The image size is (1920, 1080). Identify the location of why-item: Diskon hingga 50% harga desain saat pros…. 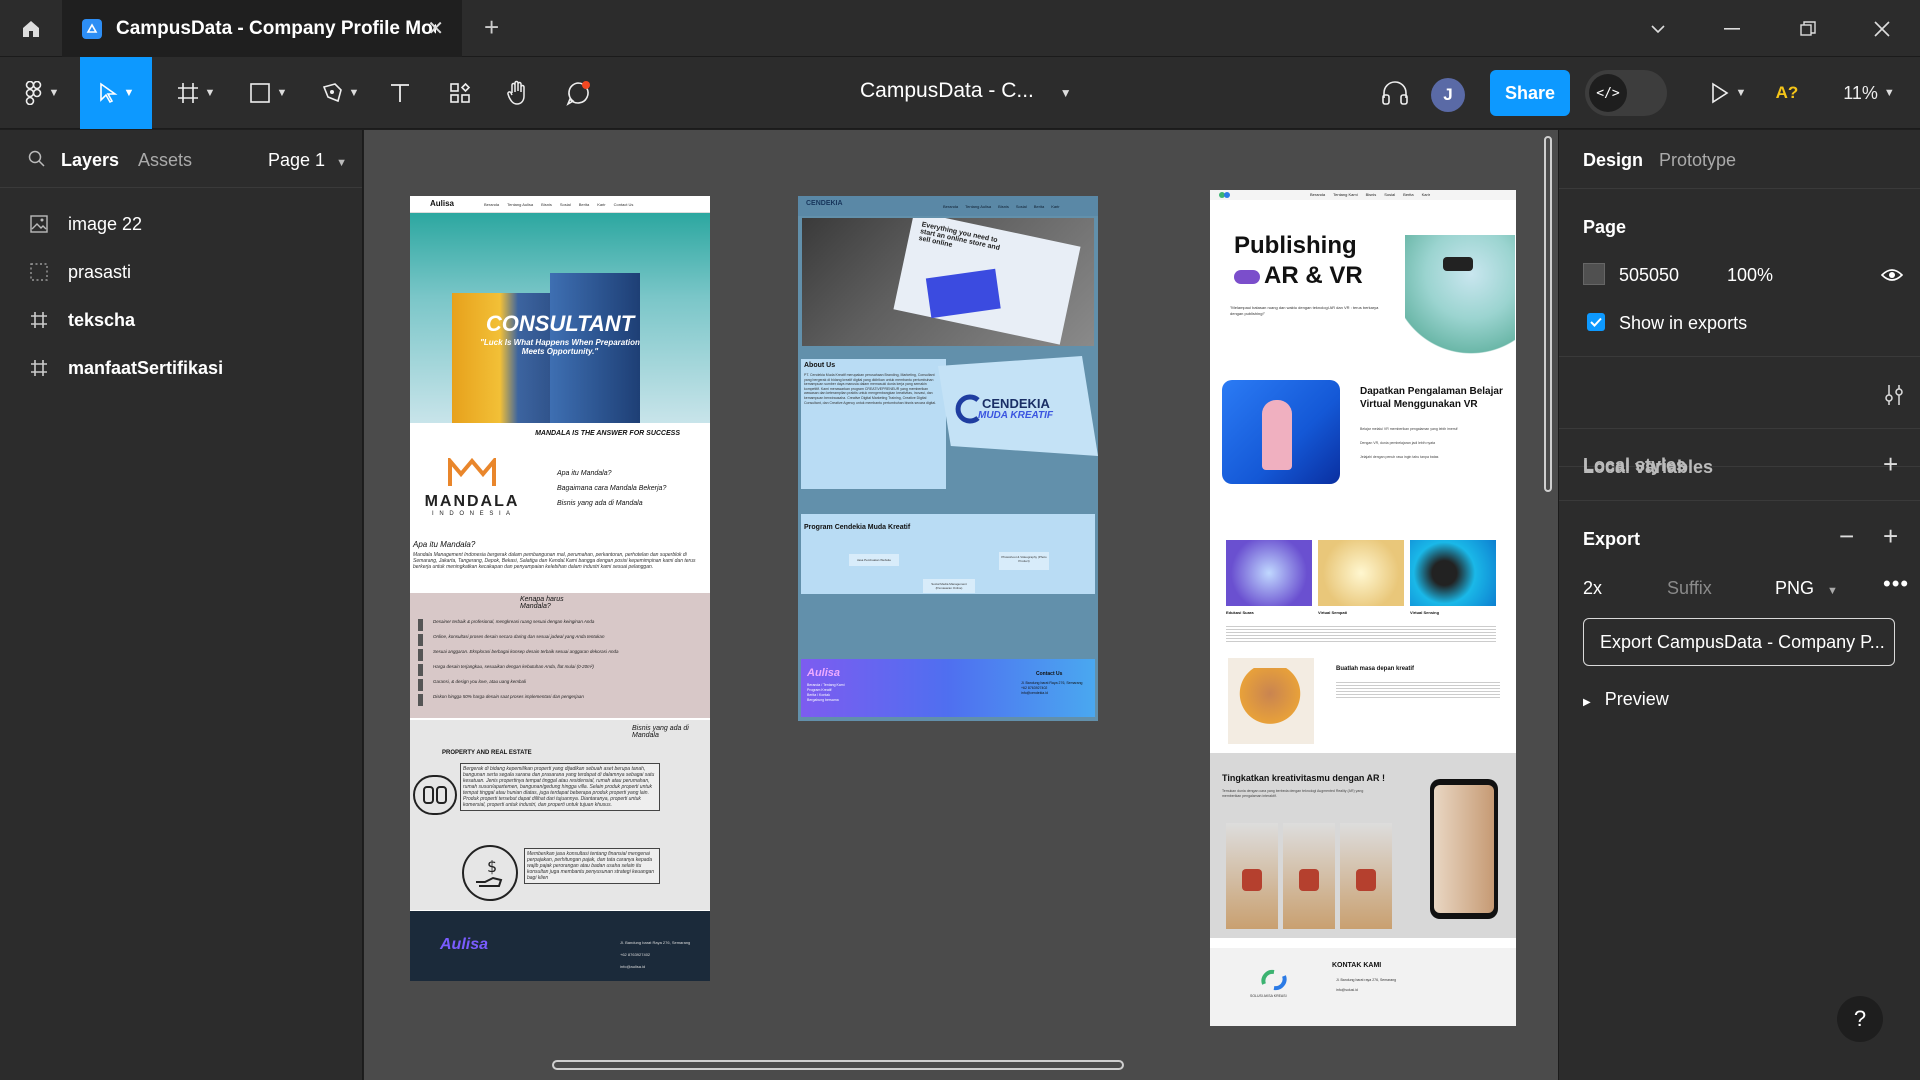
(560, 700).